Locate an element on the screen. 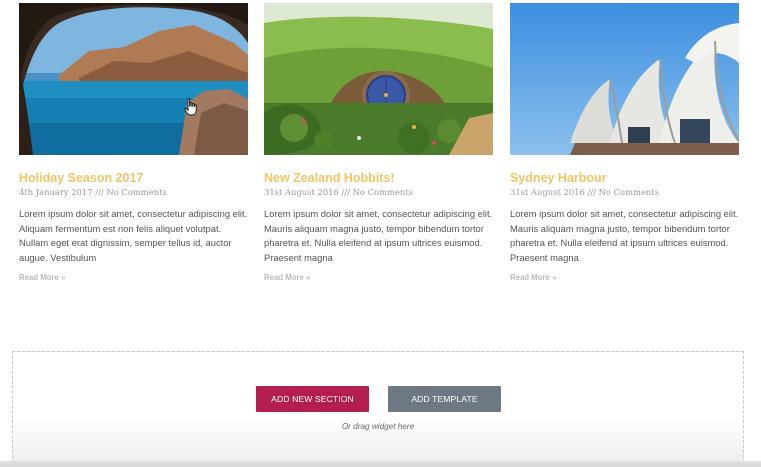  add-template-button: ADD TEMPLATE is located at coordinates (444, 399).